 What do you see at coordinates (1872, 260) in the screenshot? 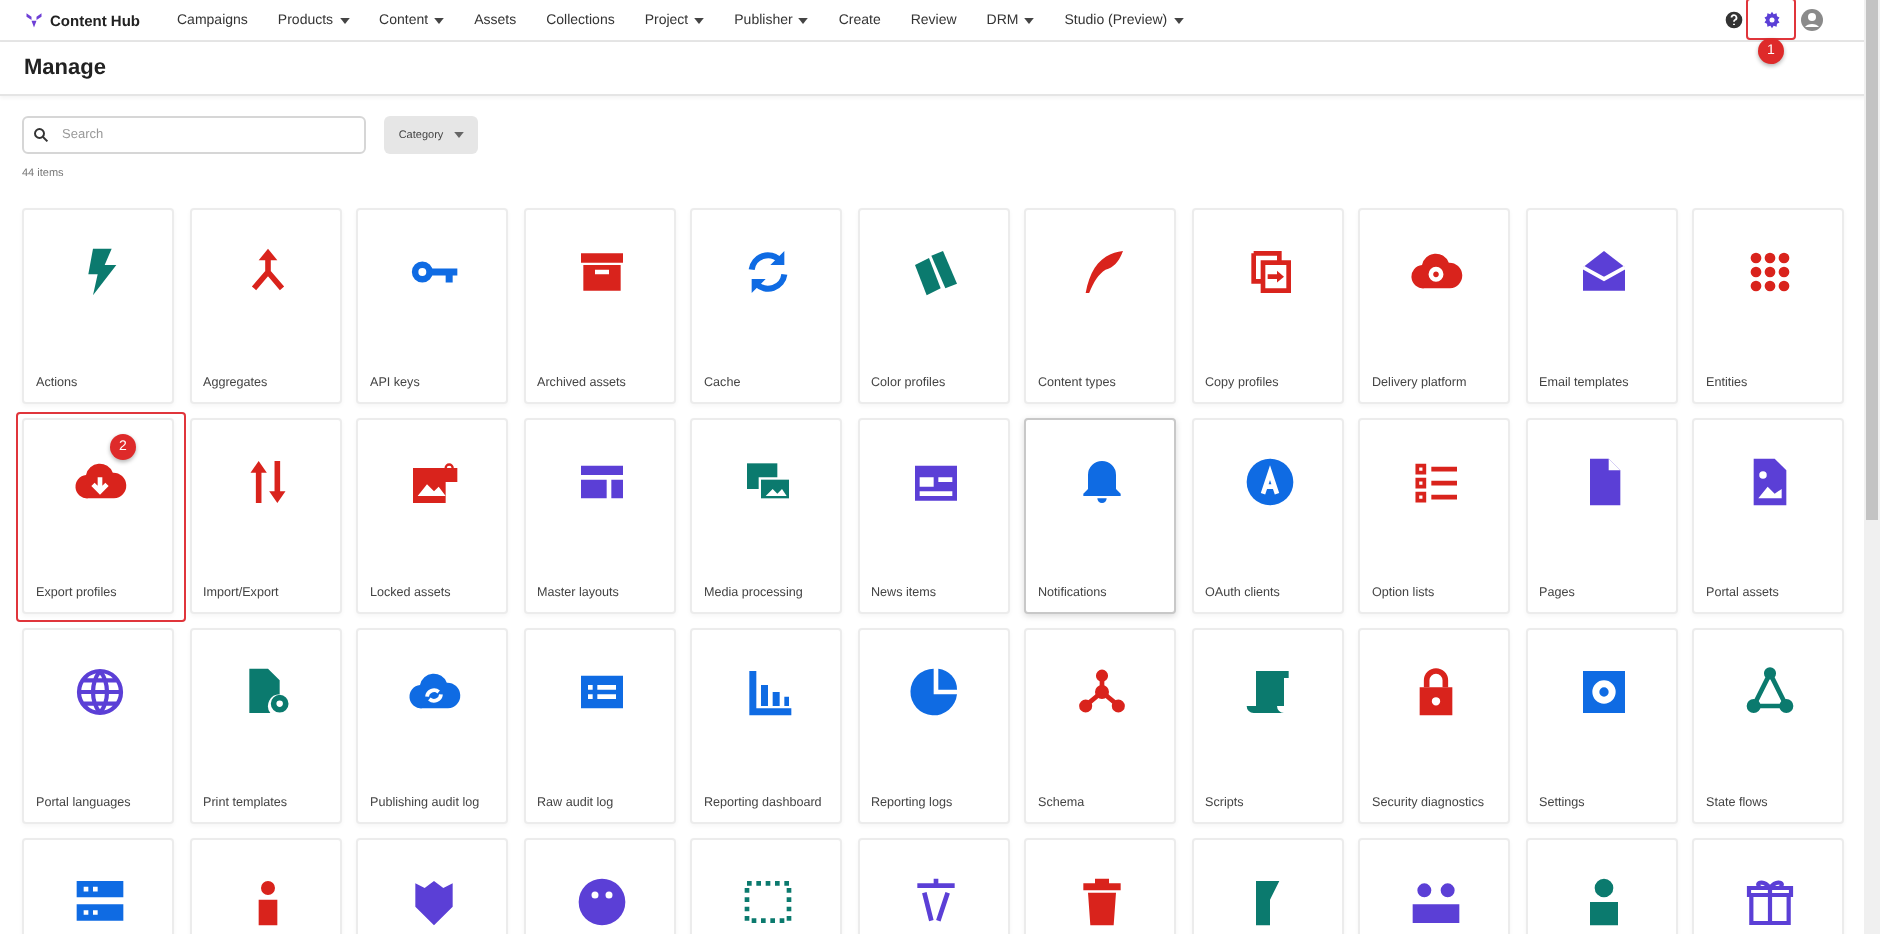
I see `scrollbar-thumb` at bounding box center [1872, 260].